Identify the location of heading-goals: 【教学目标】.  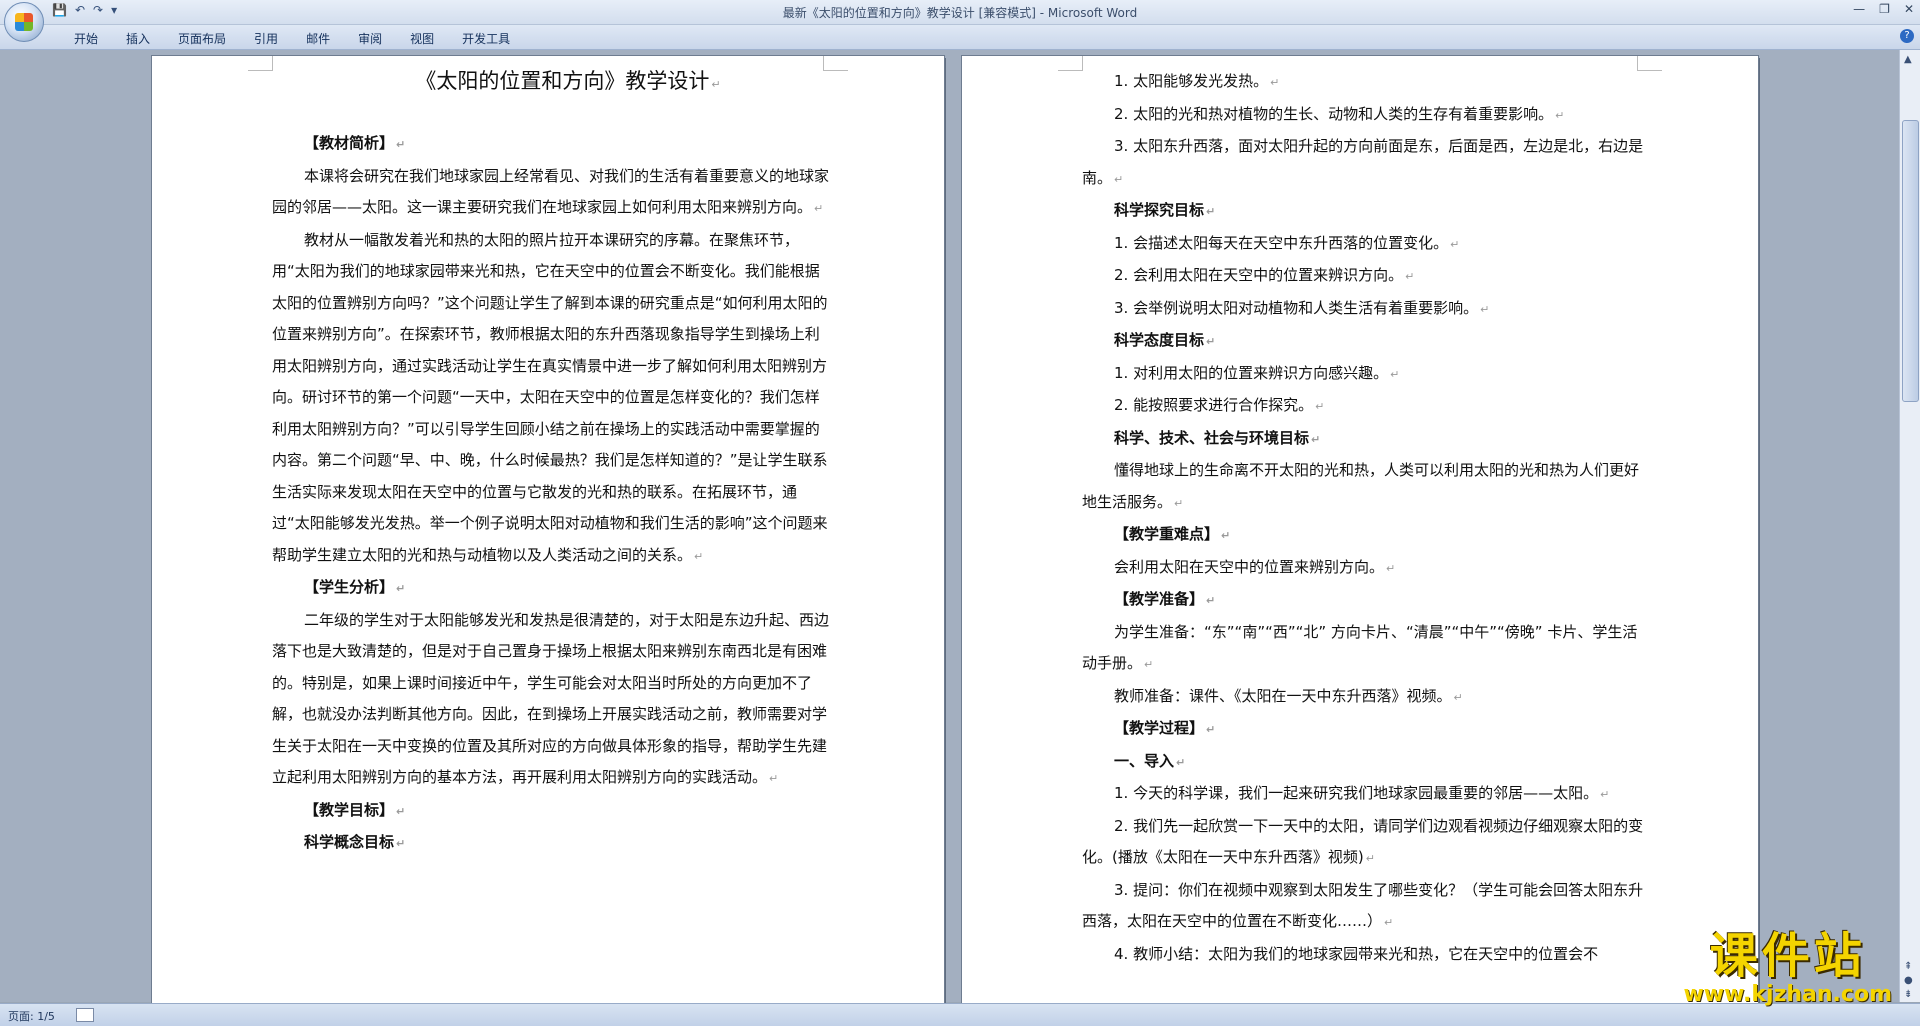
(349, 809).